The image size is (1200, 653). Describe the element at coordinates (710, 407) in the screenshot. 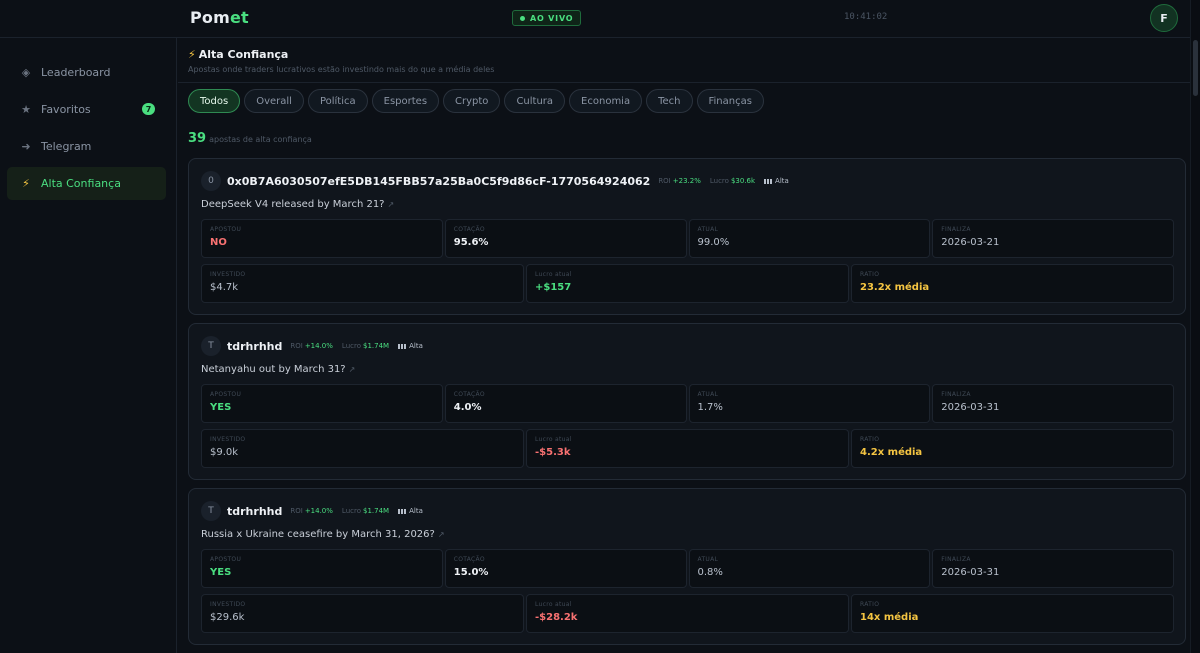

I see `atual-value: 1.7%` at that location.